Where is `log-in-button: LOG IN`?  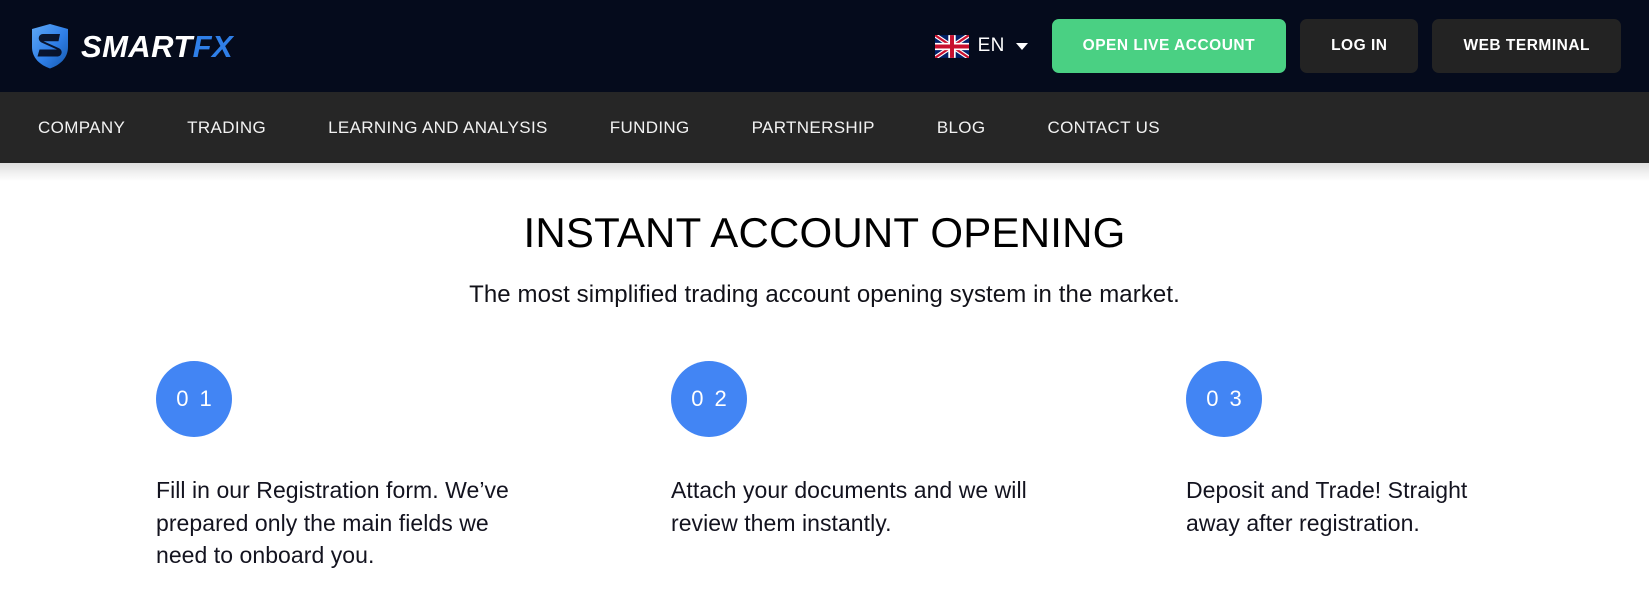 log-in-button: LOG IN is located at coordinates (1359, 46).